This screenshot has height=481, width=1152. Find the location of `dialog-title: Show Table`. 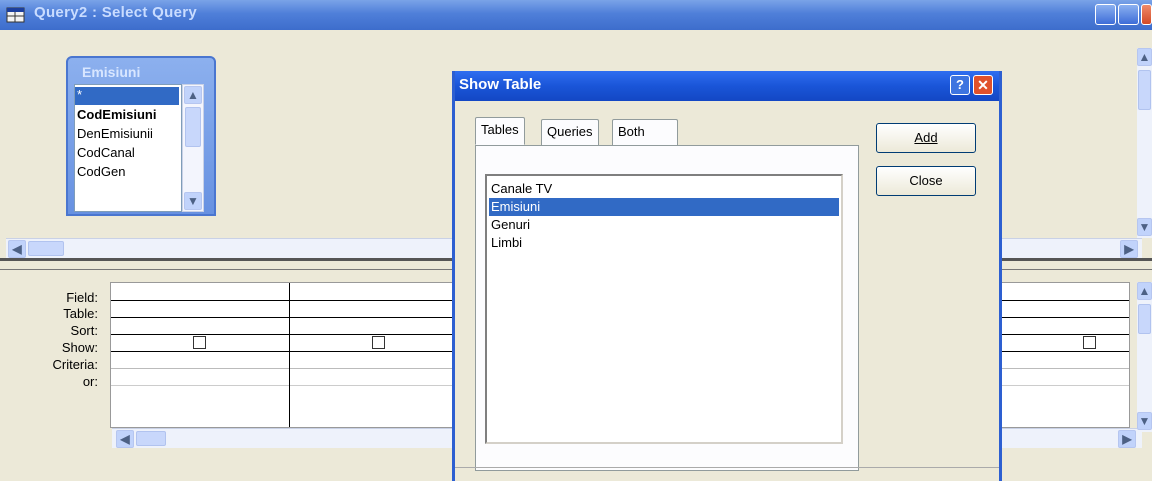

dialog-title: Show Table is located at coordinates (500, 84).